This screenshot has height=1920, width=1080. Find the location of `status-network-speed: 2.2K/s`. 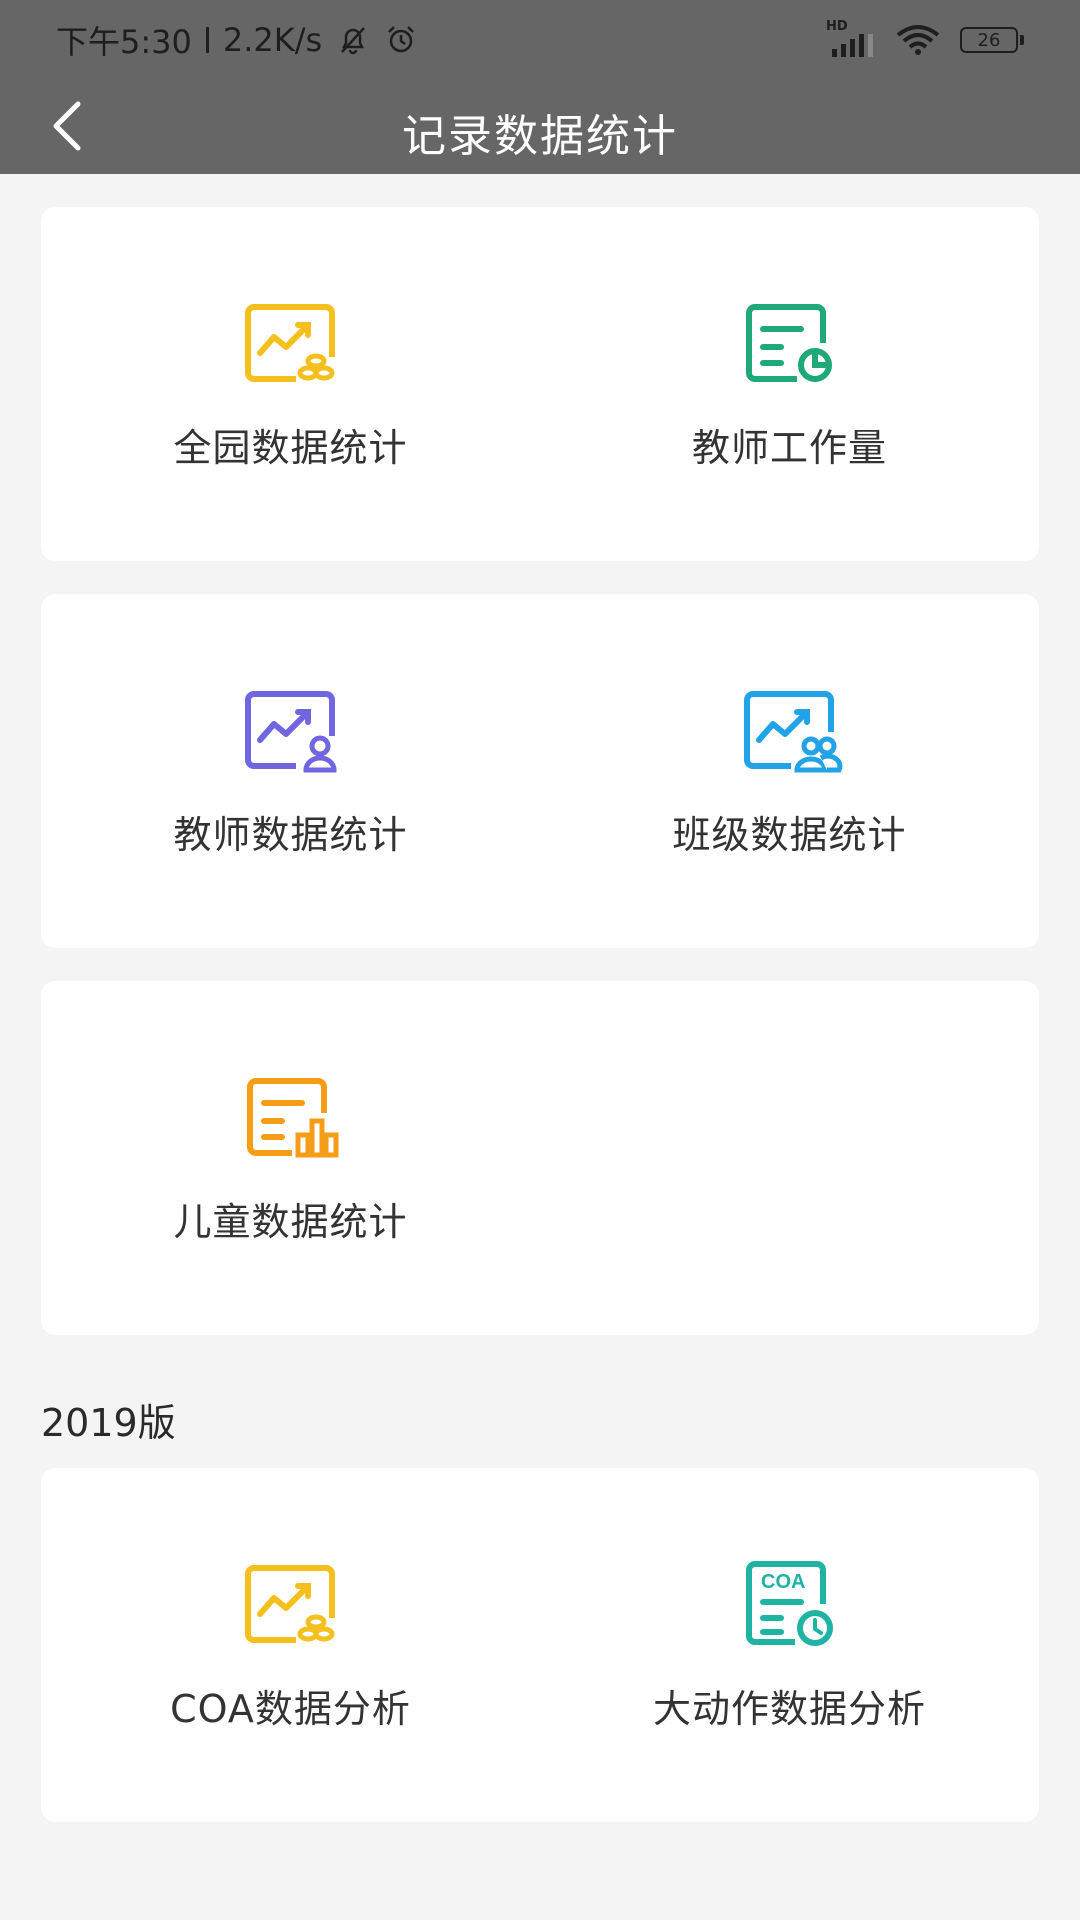

status-network-speed: 2.2K/s is located at coordinates (272, 40).